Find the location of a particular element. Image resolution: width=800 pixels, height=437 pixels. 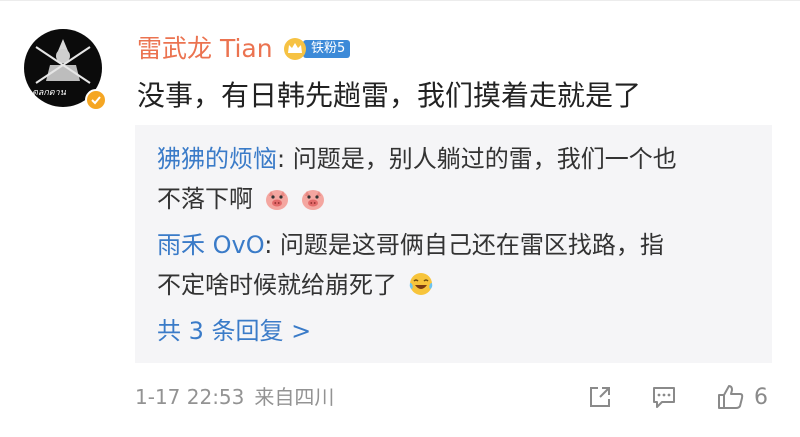

comment-timestamp: 1-17 22:53 is located at coordinates (190, 397).